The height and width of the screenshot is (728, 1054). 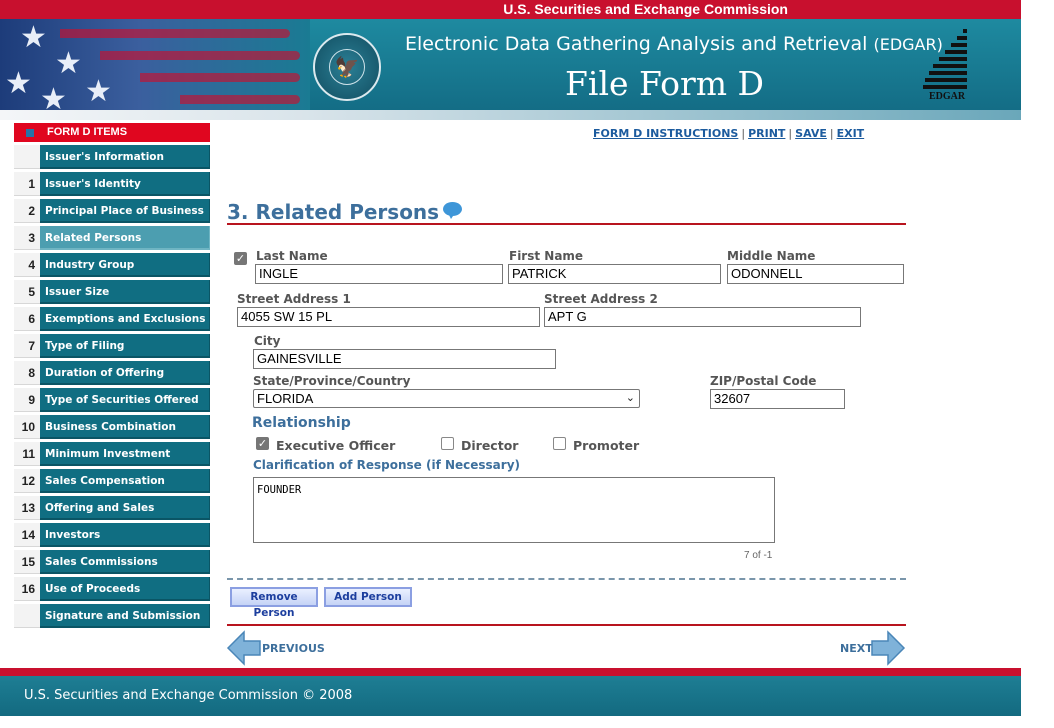 What do you see at coordinates (888, 648) in the screenshot?
I see `next-arrow-icon` at bounding box center [888, 648].